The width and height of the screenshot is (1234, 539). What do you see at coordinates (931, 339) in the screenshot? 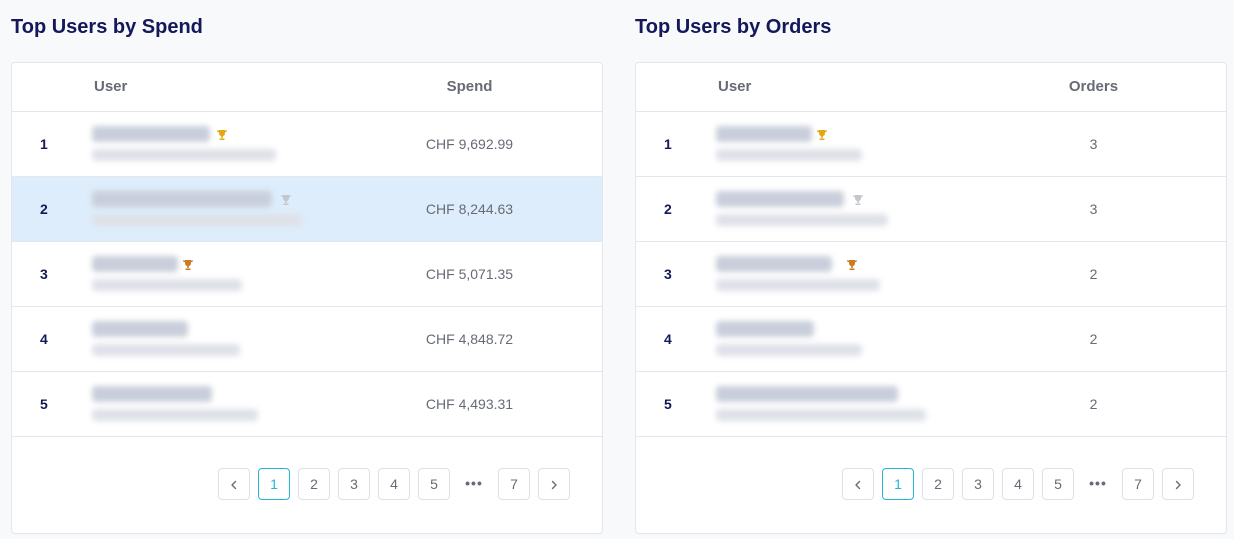
I see `table-row: 4 2` at bounding box center [931, 339].